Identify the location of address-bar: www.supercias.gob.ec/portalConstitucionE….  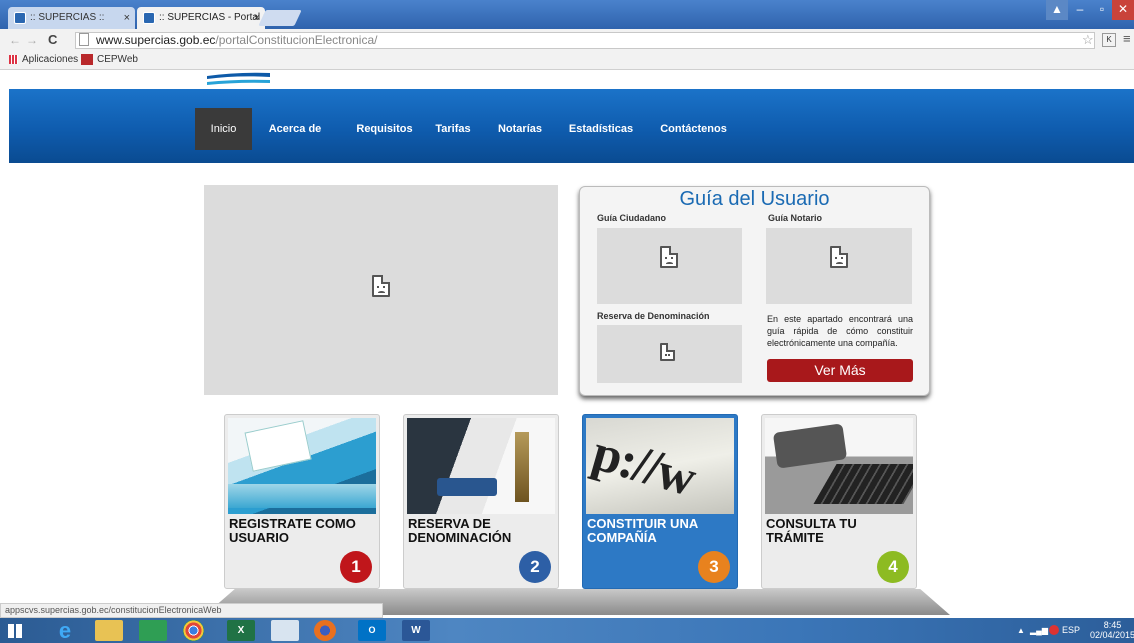
(585, 40).